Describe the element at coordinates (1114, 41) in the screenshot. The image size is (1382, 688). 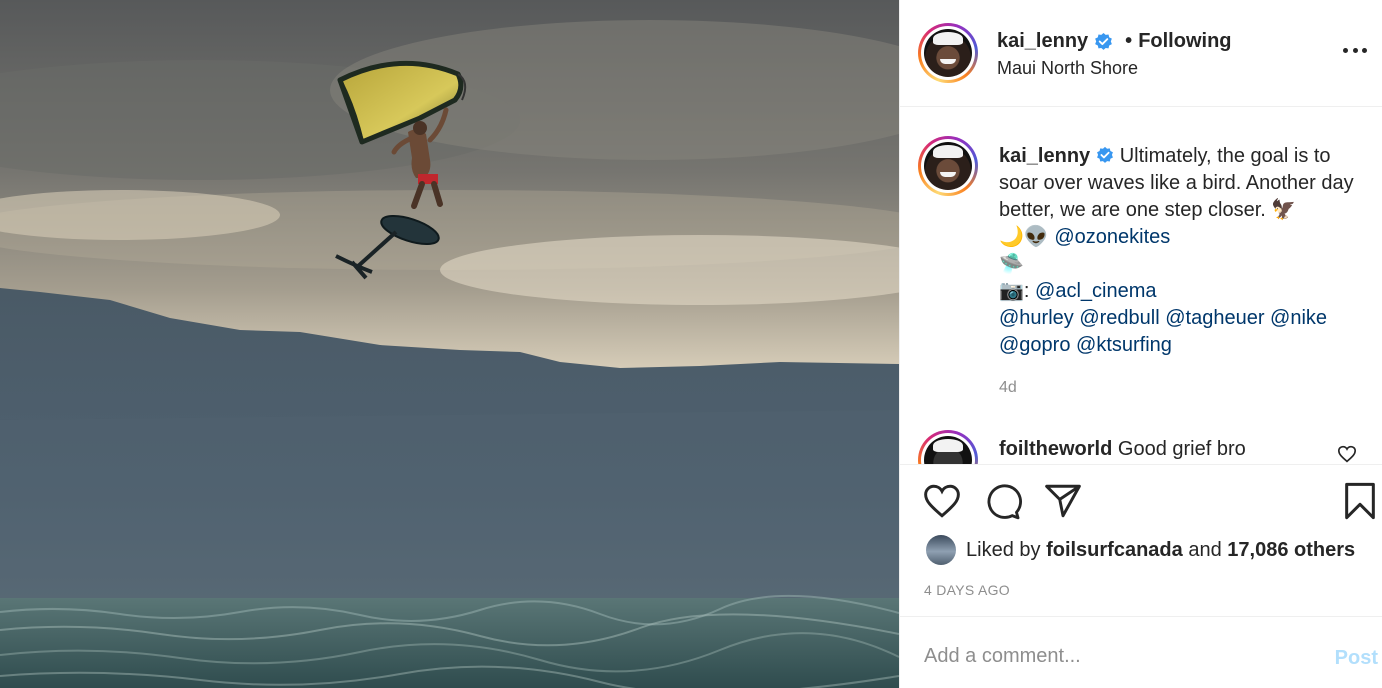
I see `author-line: kai_lenny • Following` at that location.